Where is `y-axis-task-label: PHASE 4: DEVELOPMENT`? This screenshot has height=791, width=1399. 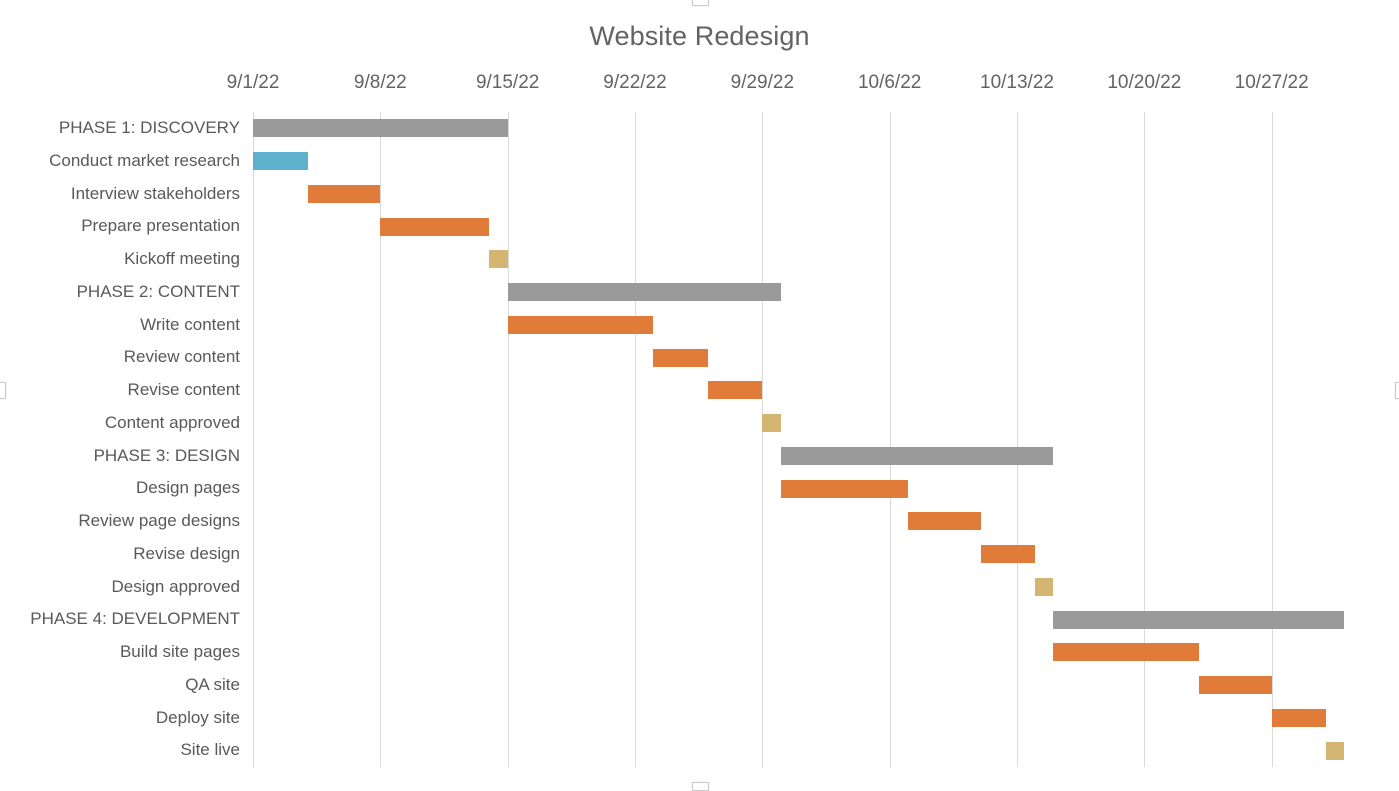 y-axis-task-label: PHASE 4: DEVELOPMENT is located at coordinates (135, 619).